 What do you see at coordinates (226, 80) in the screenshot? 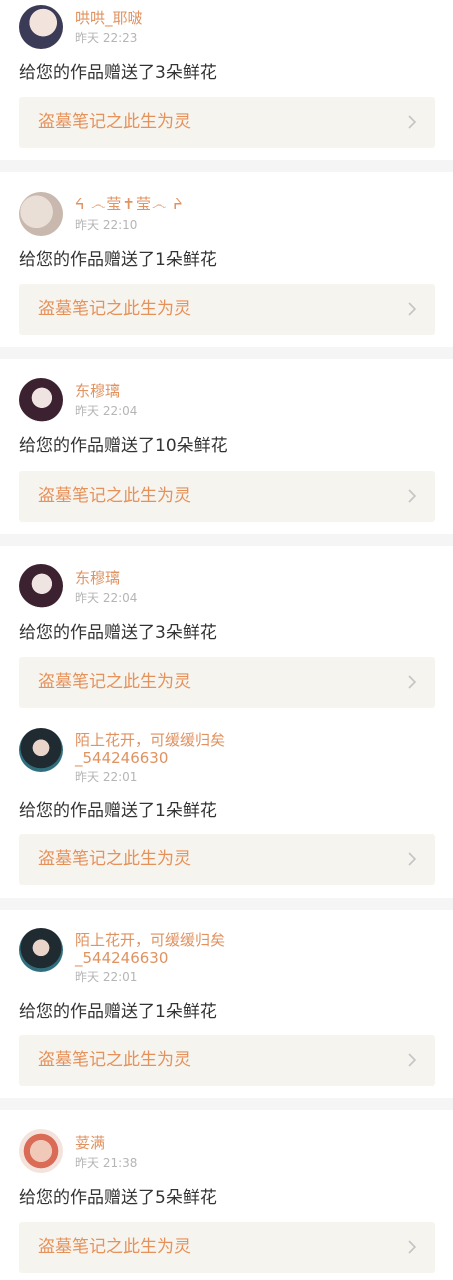
I see `notification-item: 哄哄_耶啵 昨天 22:23 给您的作品赠送了3朵鲜花 盗墓笔记之此生为灵` at bounding box center [226, 80].